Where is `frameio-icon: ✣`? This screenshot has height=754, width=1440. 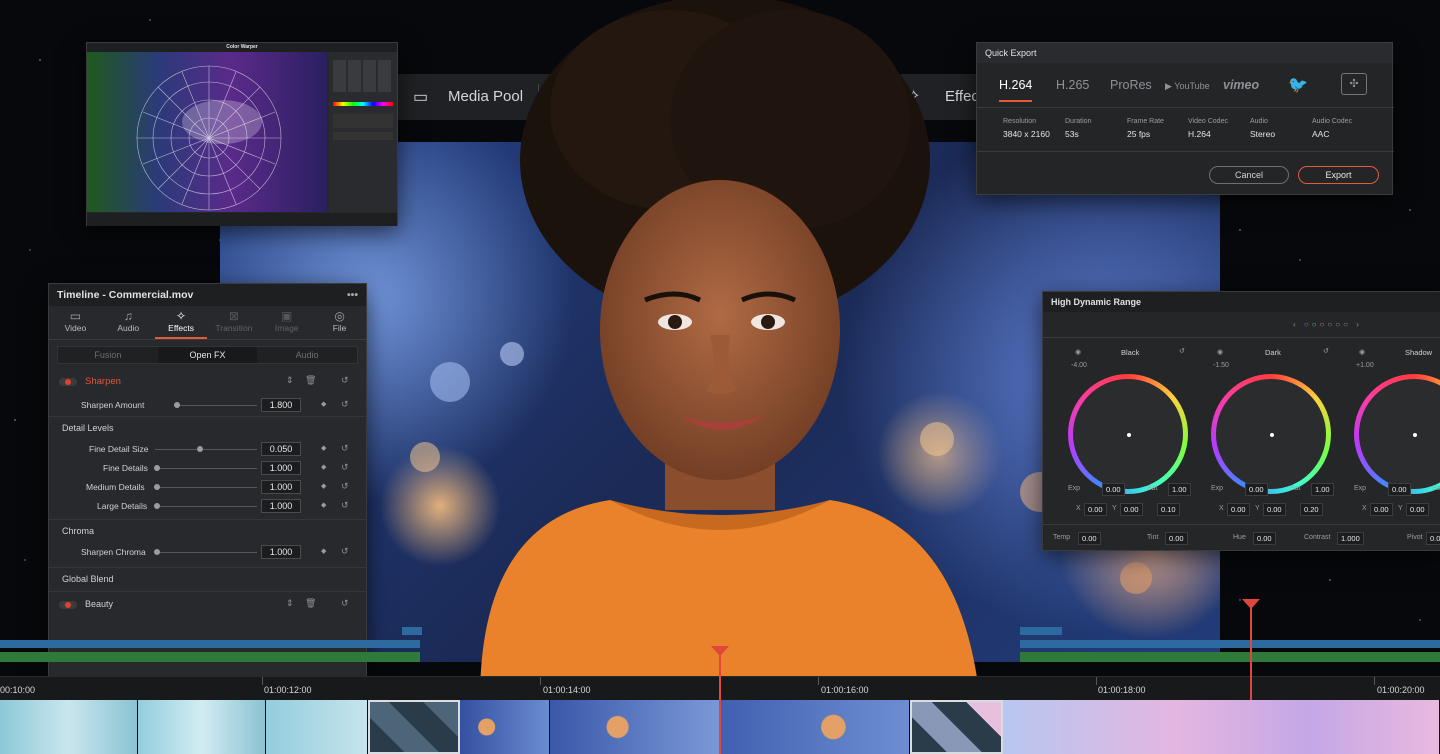
frameio-icon: ✣ is located at coordinates (1354, 84).